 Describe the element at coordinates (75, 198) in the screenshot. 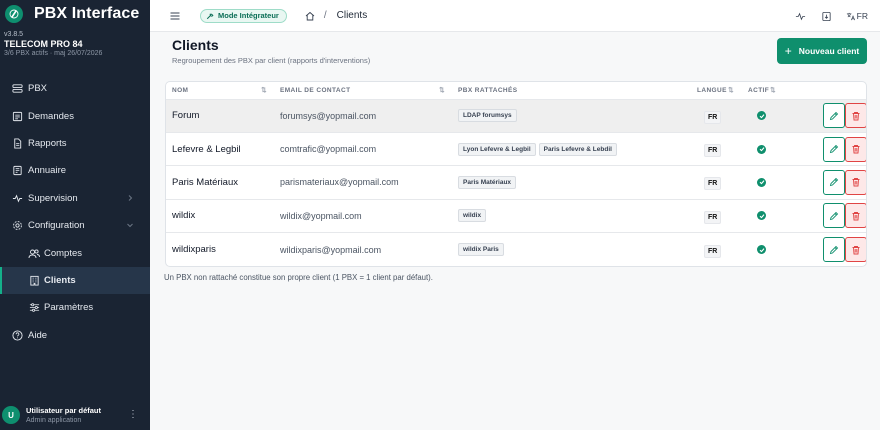

I see `sidebar-item-supervision: Supervision` at that location.